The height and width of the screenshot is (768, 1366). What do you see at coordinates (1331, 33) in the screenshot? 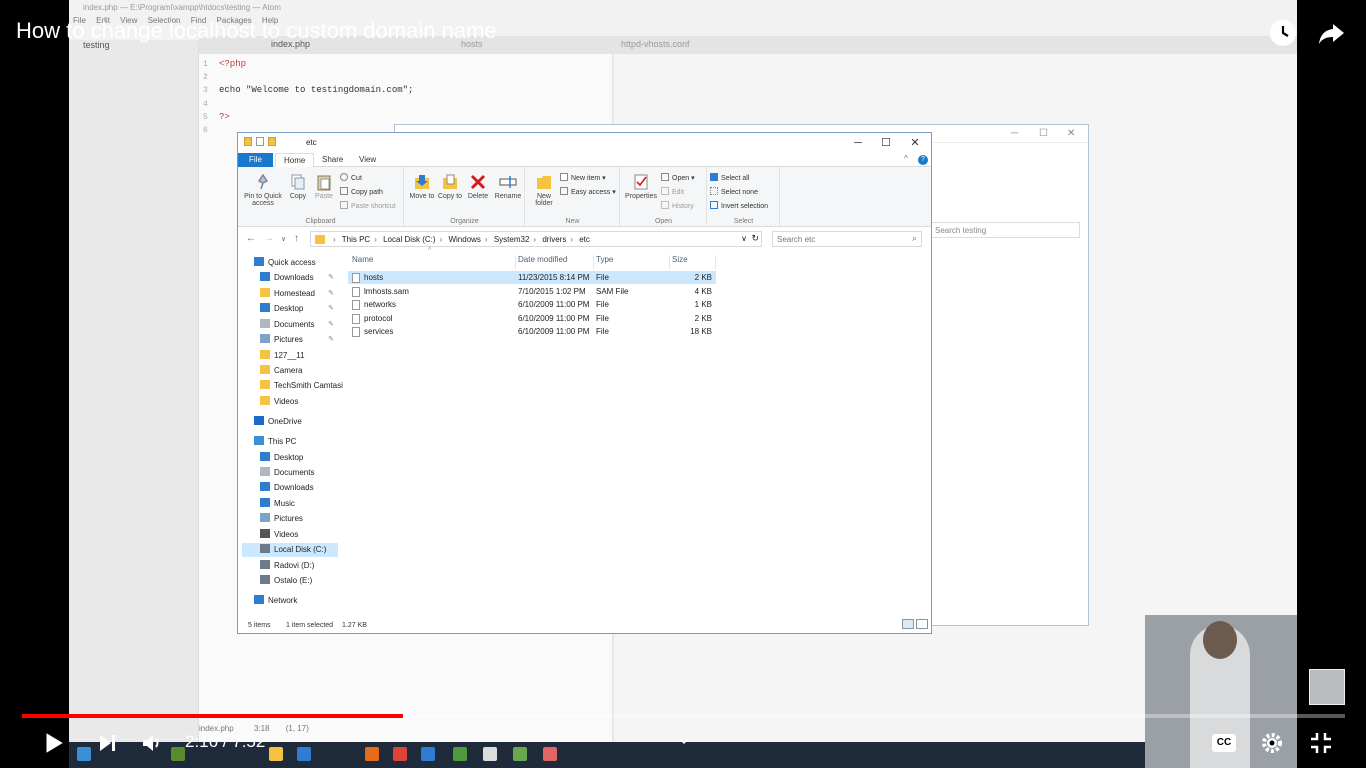
I see `share-icon` at bounding box center [1331, 33].